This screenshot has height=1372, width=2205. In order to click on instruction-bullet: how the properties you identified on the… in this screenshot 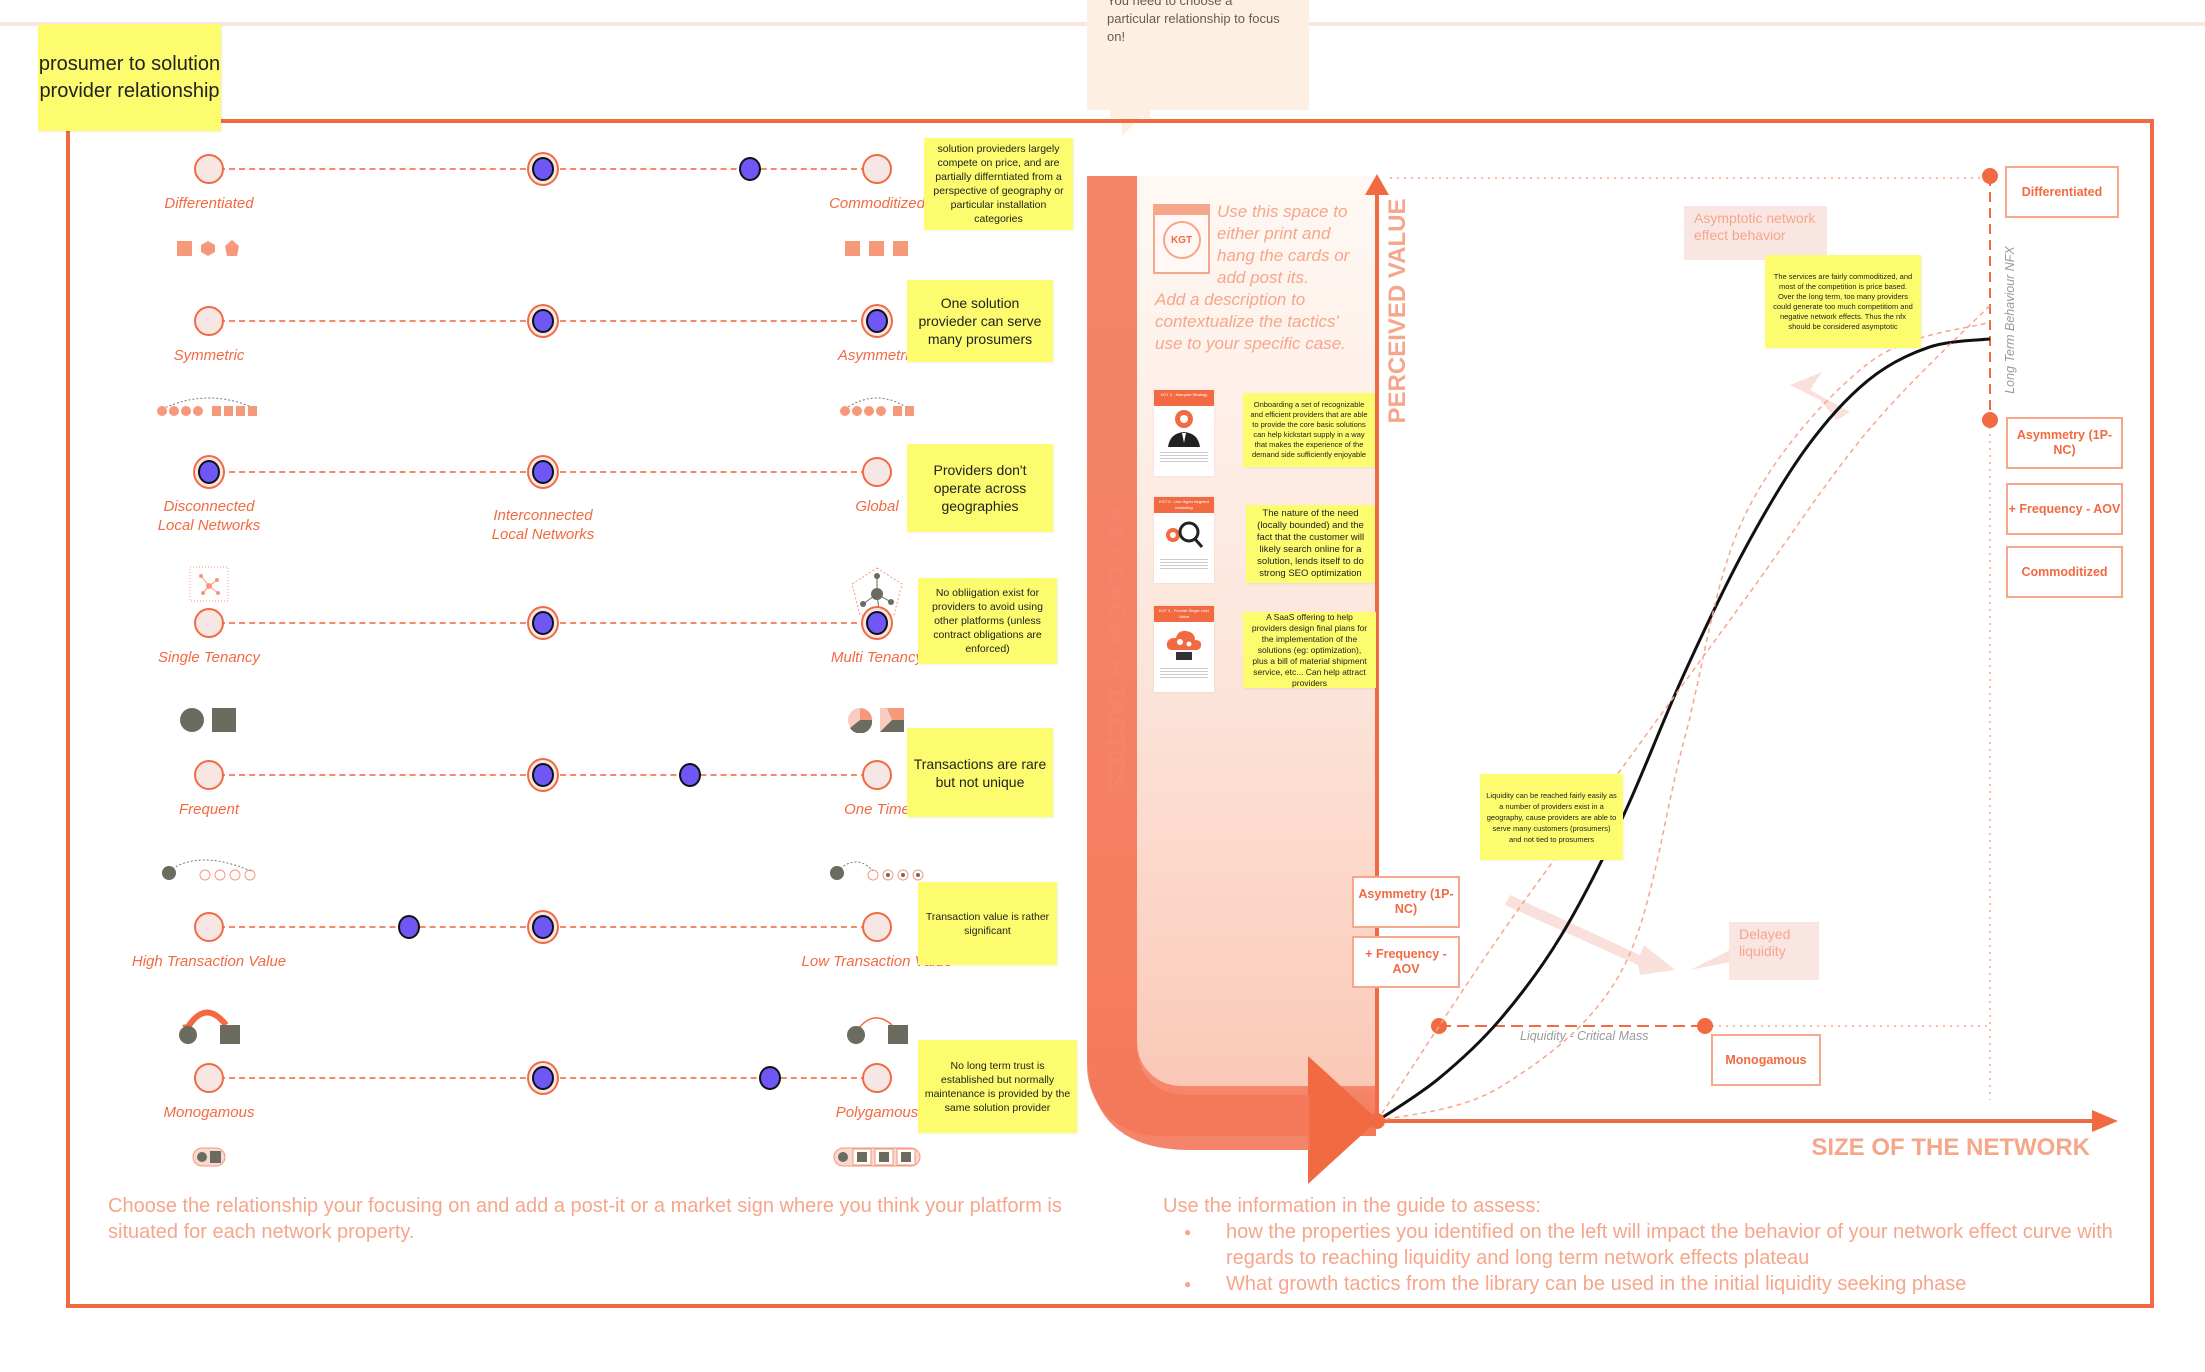, I will do `click(1648, 1245)`.